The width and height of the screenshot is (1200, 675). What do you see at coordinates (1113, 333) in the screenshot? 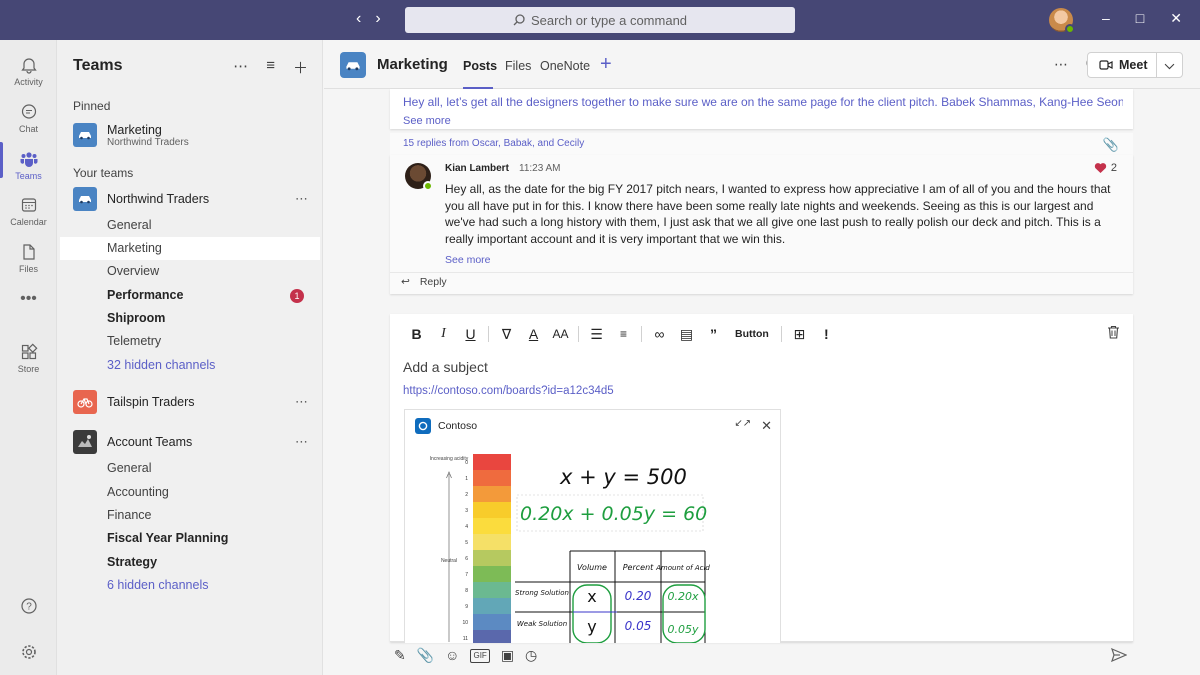
I see `trash-icon` at bounding box center [1113, 333].